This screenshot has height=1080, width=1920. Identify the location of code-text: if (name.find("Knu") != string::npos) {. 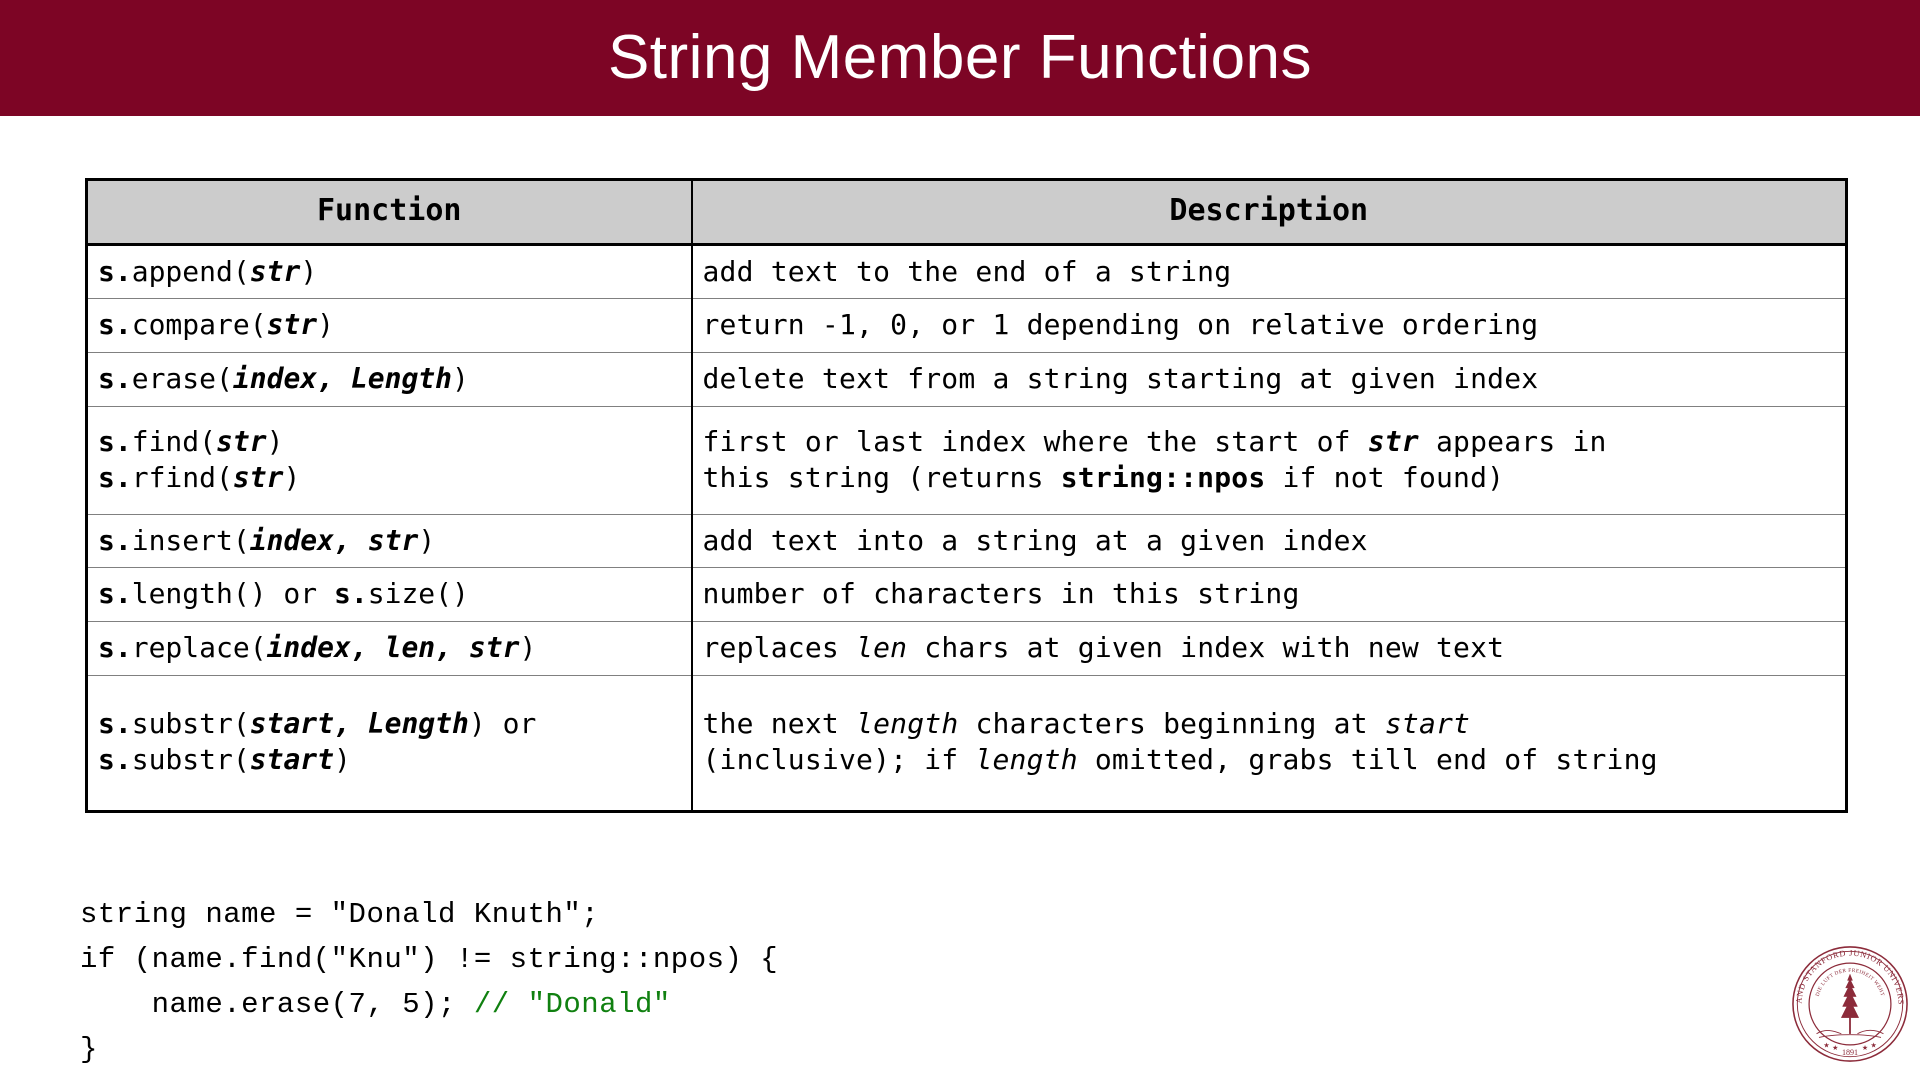
(429, 959).